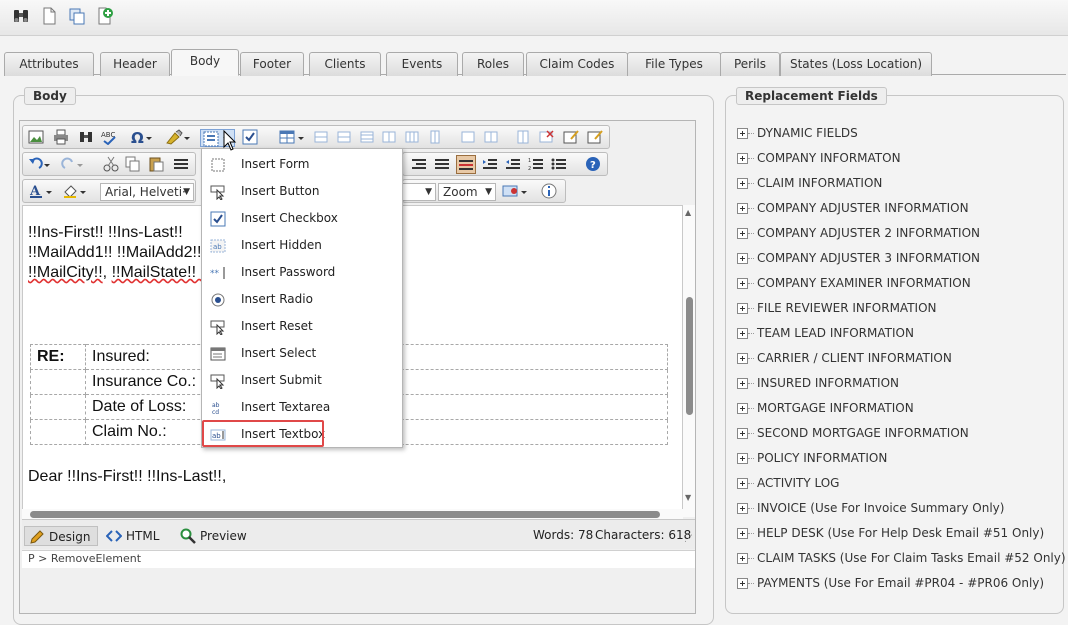  Describe the element at coordinates (137, 536) in the screenshot. I see `html-mode-button: HTML` at that location.